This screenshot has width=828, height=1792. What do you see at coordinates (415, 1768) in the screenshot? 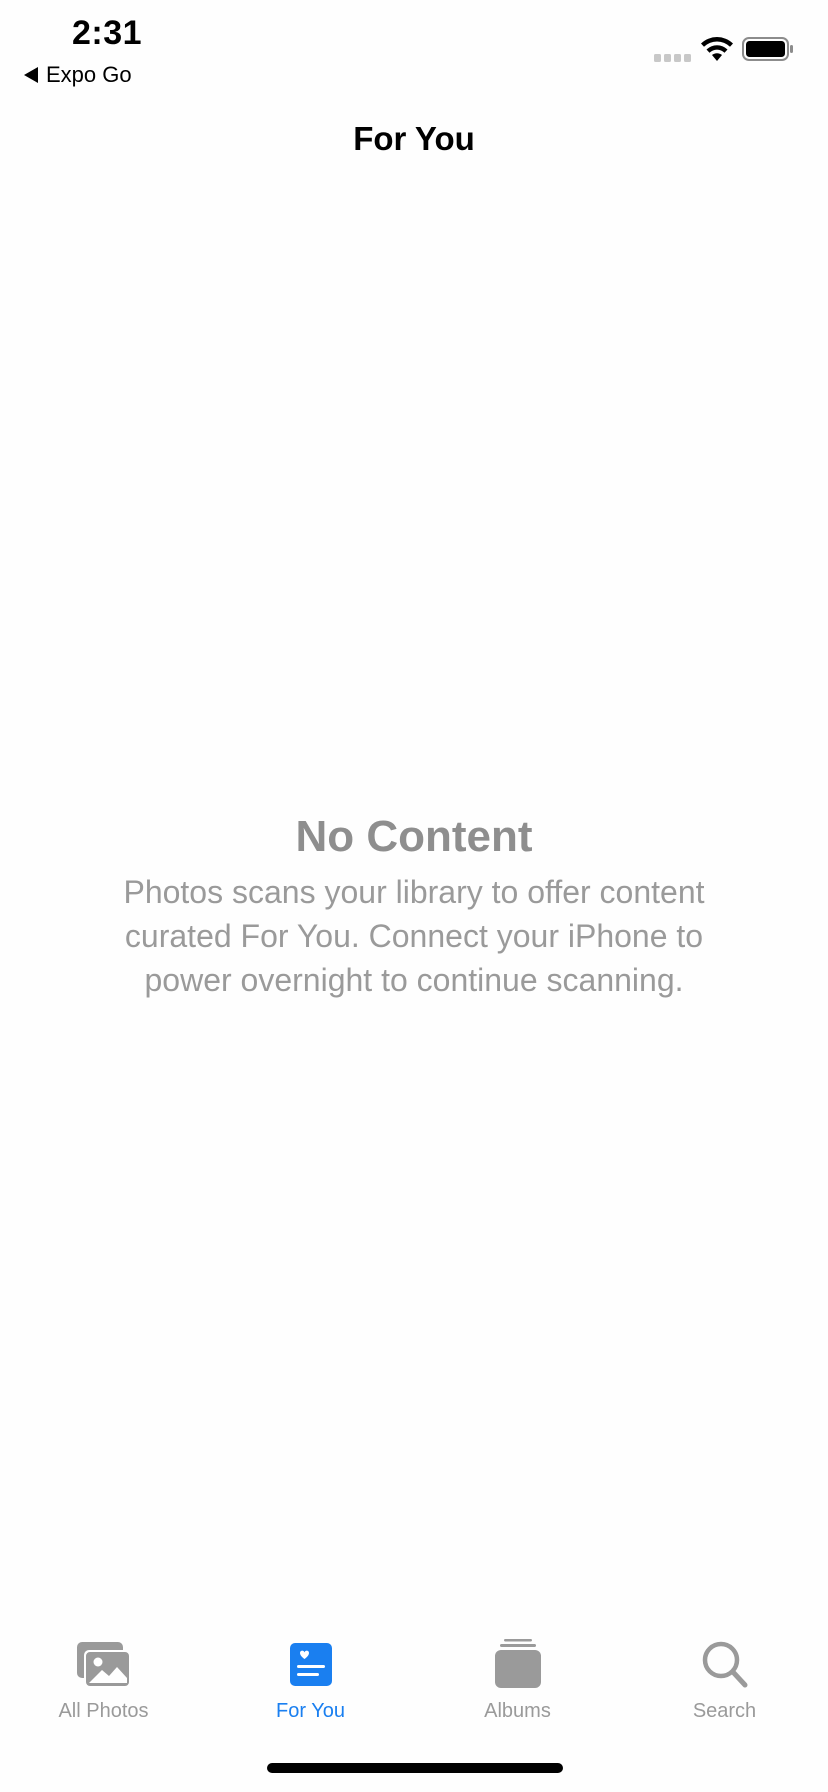
I see `home-indicator` at bounding box center [415, 1768].